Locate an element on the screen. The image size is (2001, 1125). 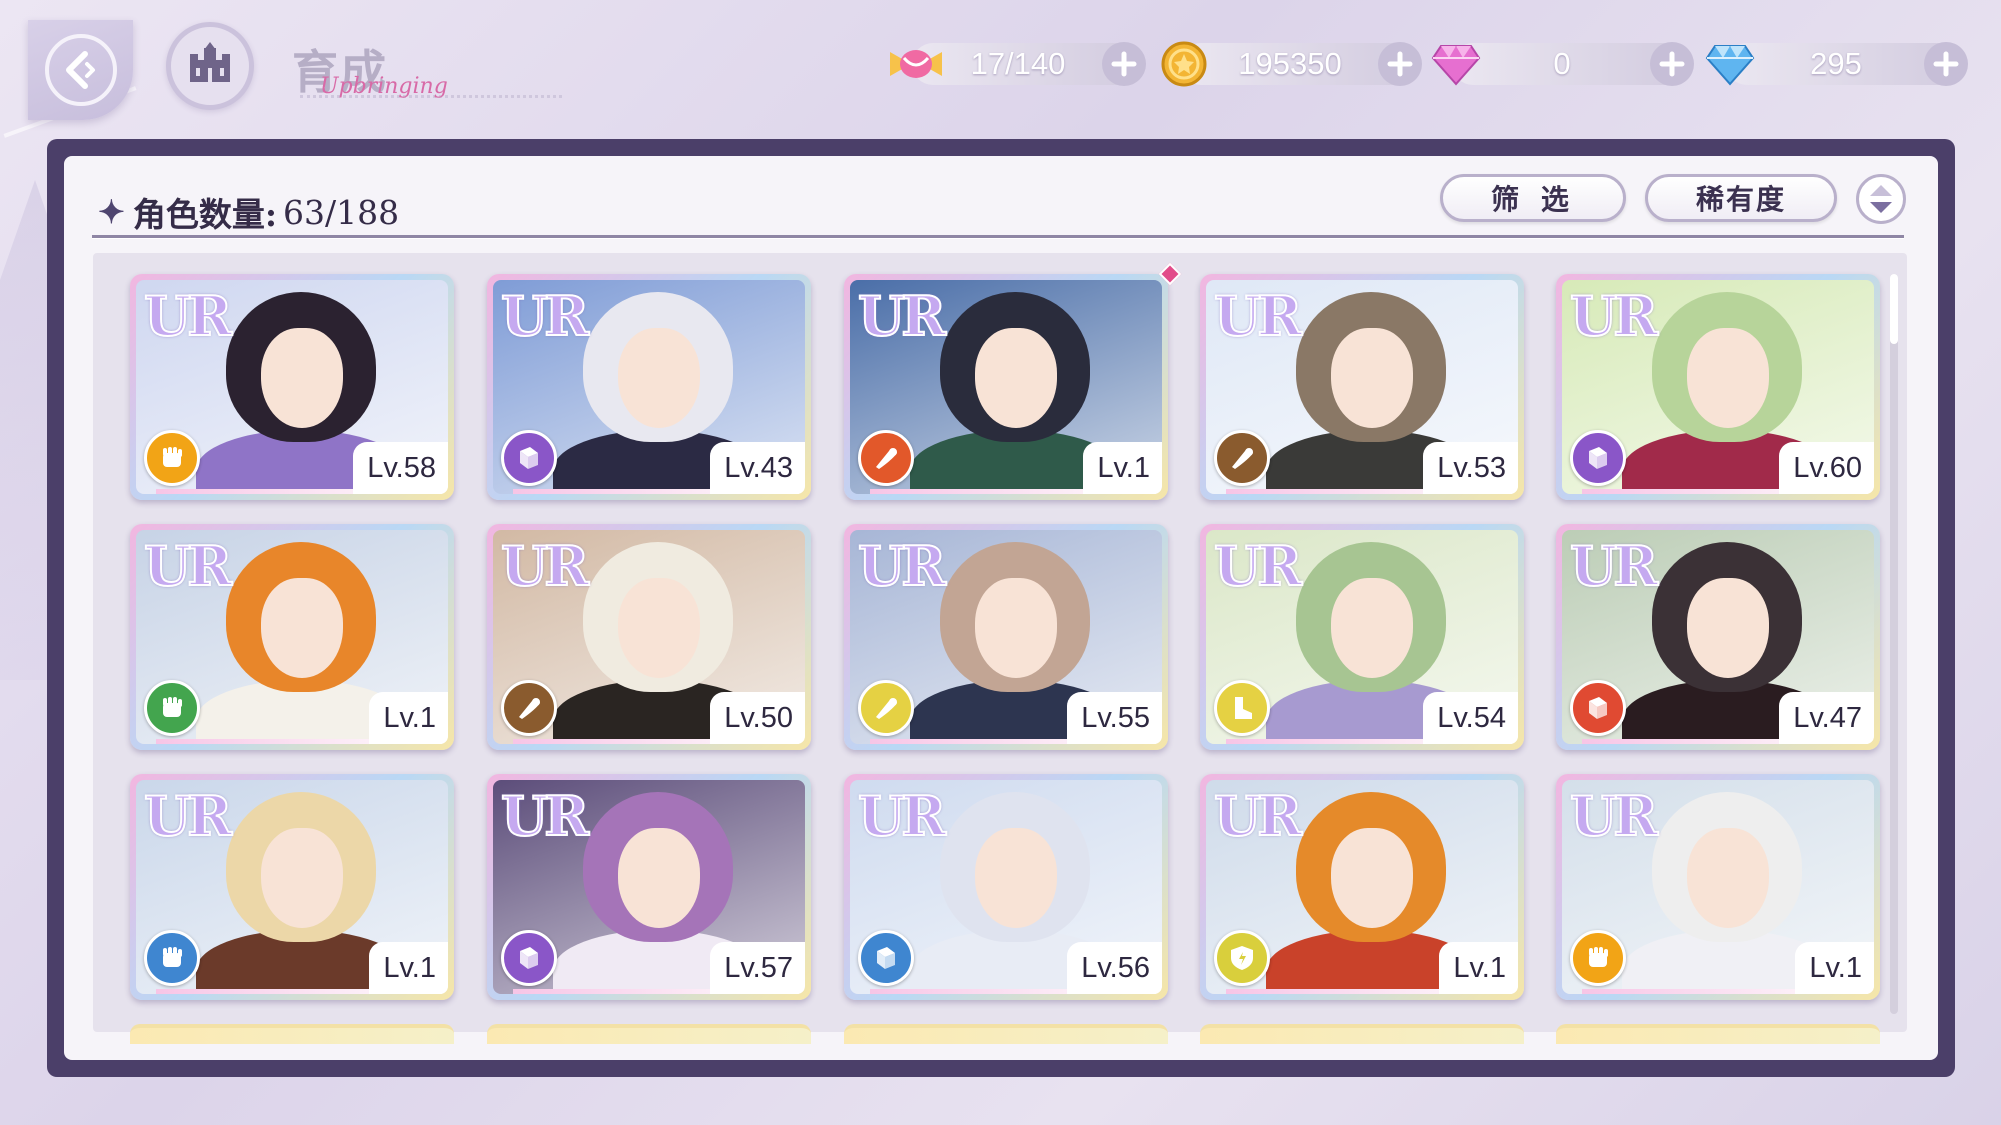
scrollbar-thumb is located at coordinates (1894, 309).